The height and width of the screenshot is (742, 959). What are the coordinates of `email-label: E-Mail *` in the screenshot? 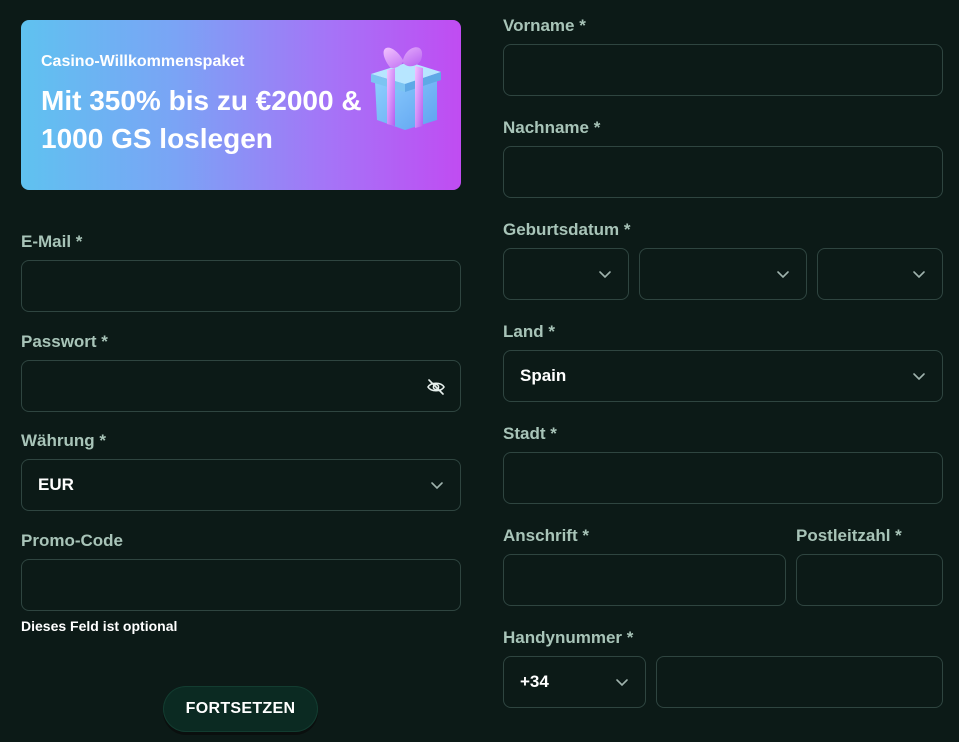 It's located at (52, 241).